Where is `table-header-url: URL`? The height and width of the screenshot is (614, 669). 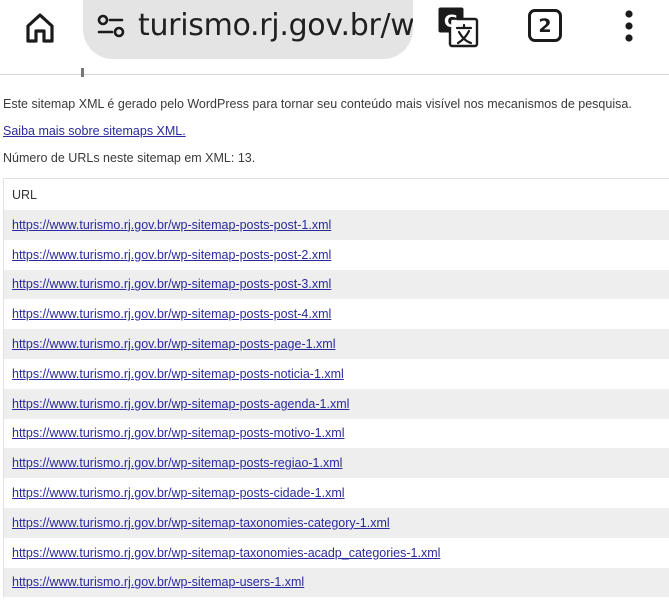 table-header-url: URL is located at coordinates (336, 194).